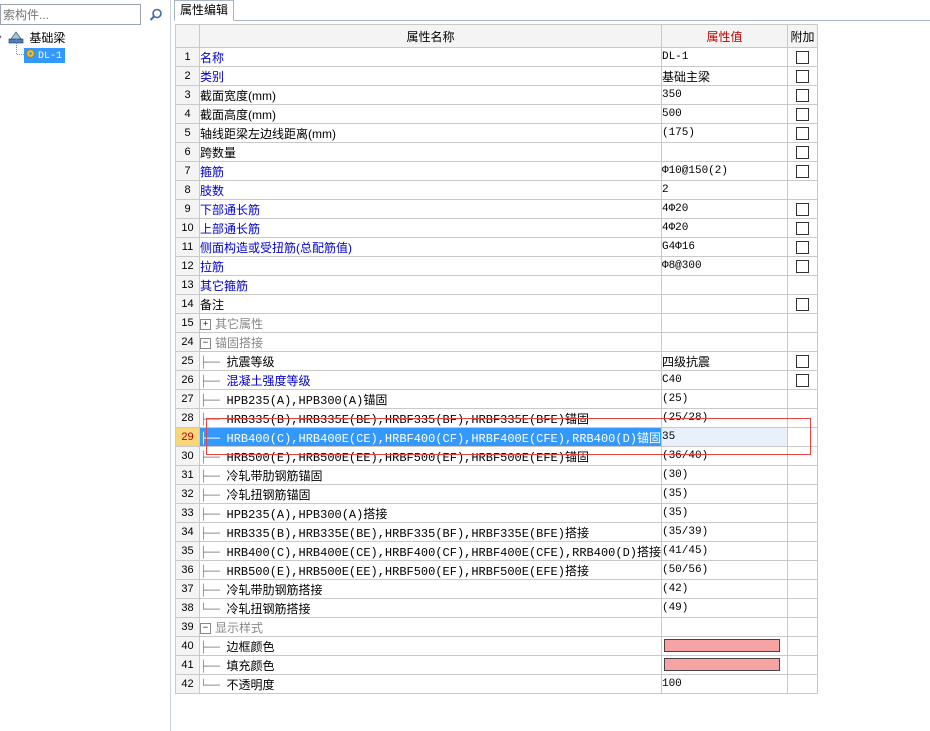 The height and width of the screenshot is (731, 930). Describe the element at coordinates (724, 570) in the screenshot. I see `property-value: (50/56)` at that location.